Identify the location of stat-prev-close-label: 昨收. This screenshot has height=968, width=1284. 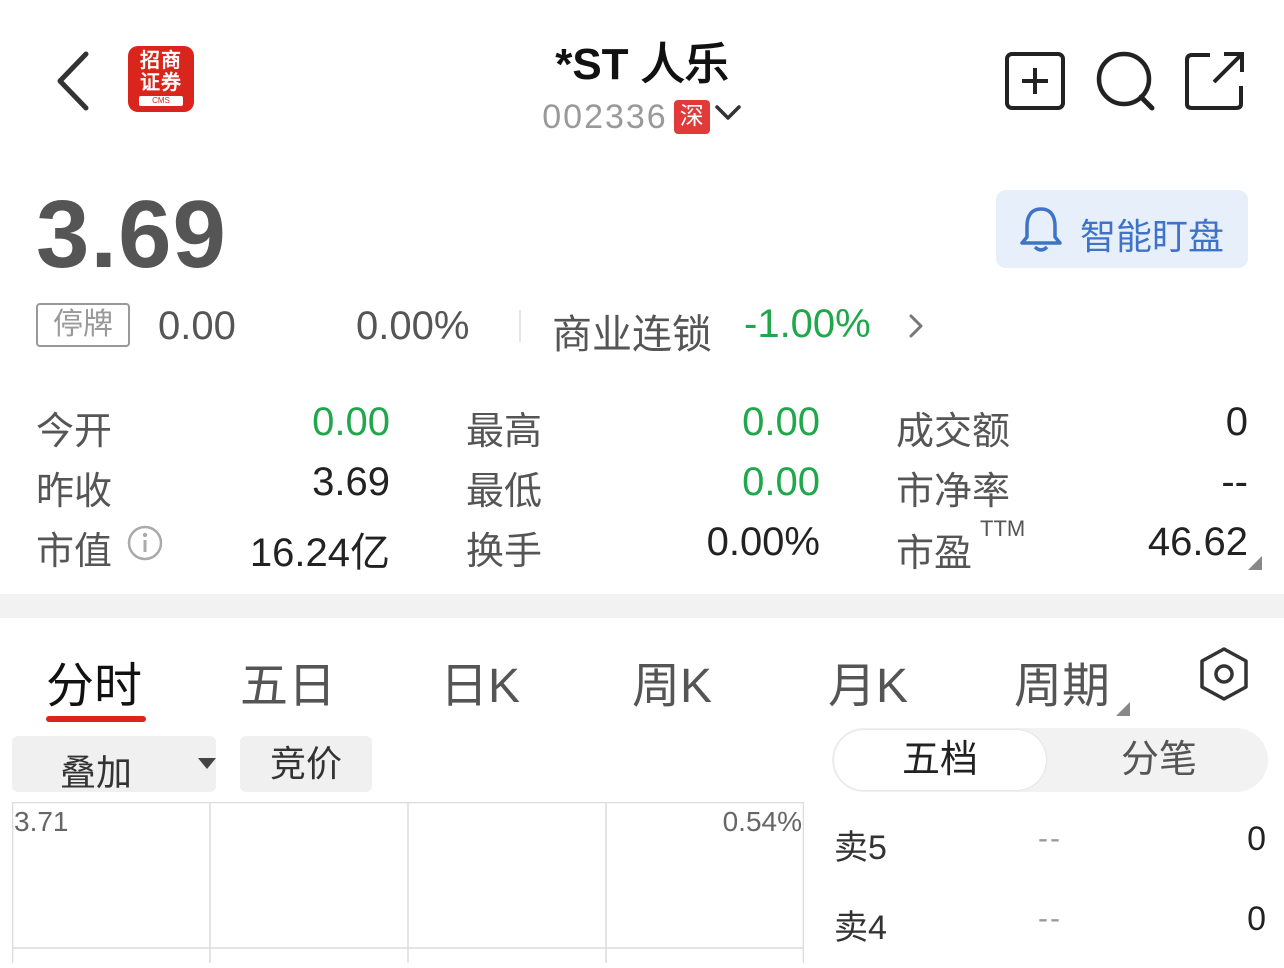
(74, 492).